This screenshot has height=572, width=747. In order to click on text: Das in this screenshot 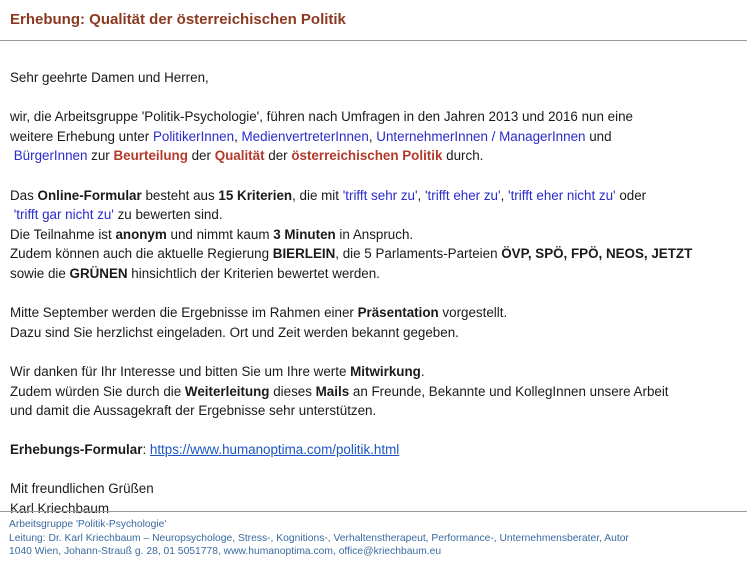, I will do `click(24, 195)`.